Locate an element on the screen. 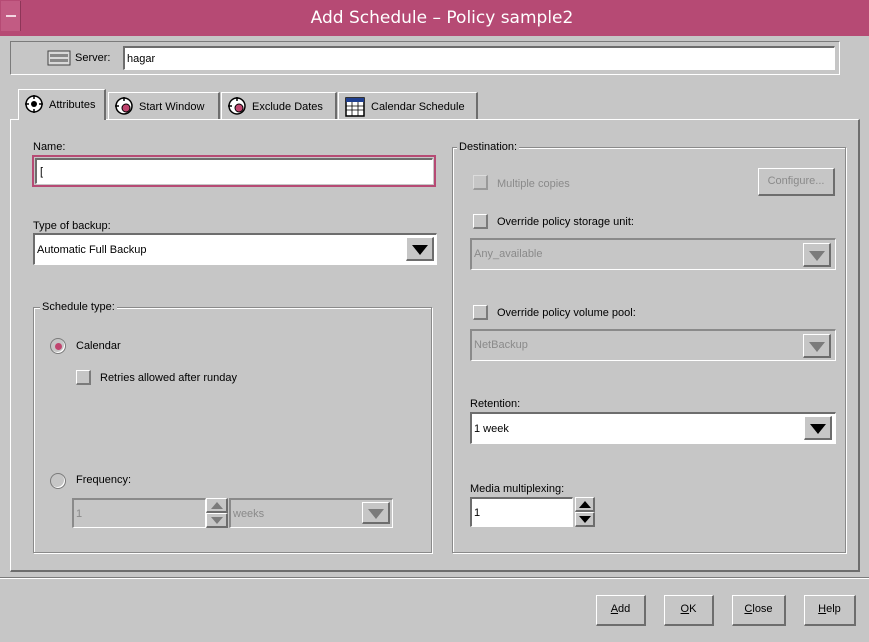 The height and width of the screenshot is (642, 869). gear-people-icon is located at coordinates (34, 104).